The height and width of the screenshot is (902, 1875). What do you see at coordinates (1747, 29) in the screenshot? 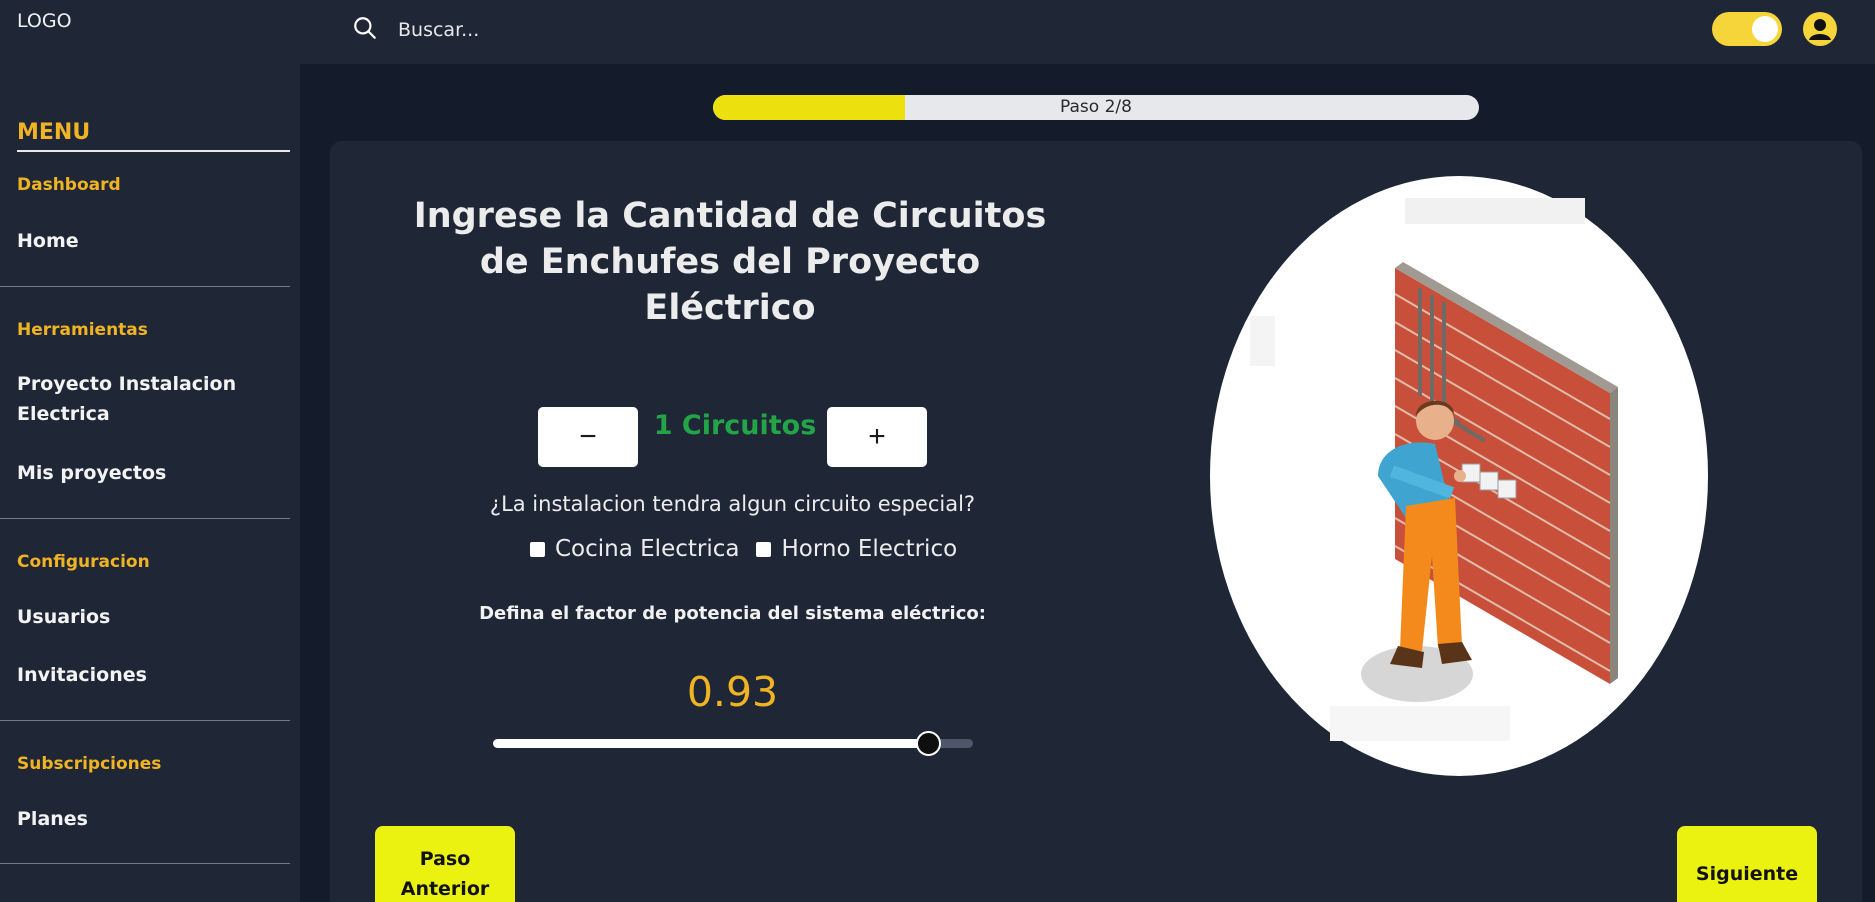
I see `theme-toggle` at bounding box center [1747, 29].